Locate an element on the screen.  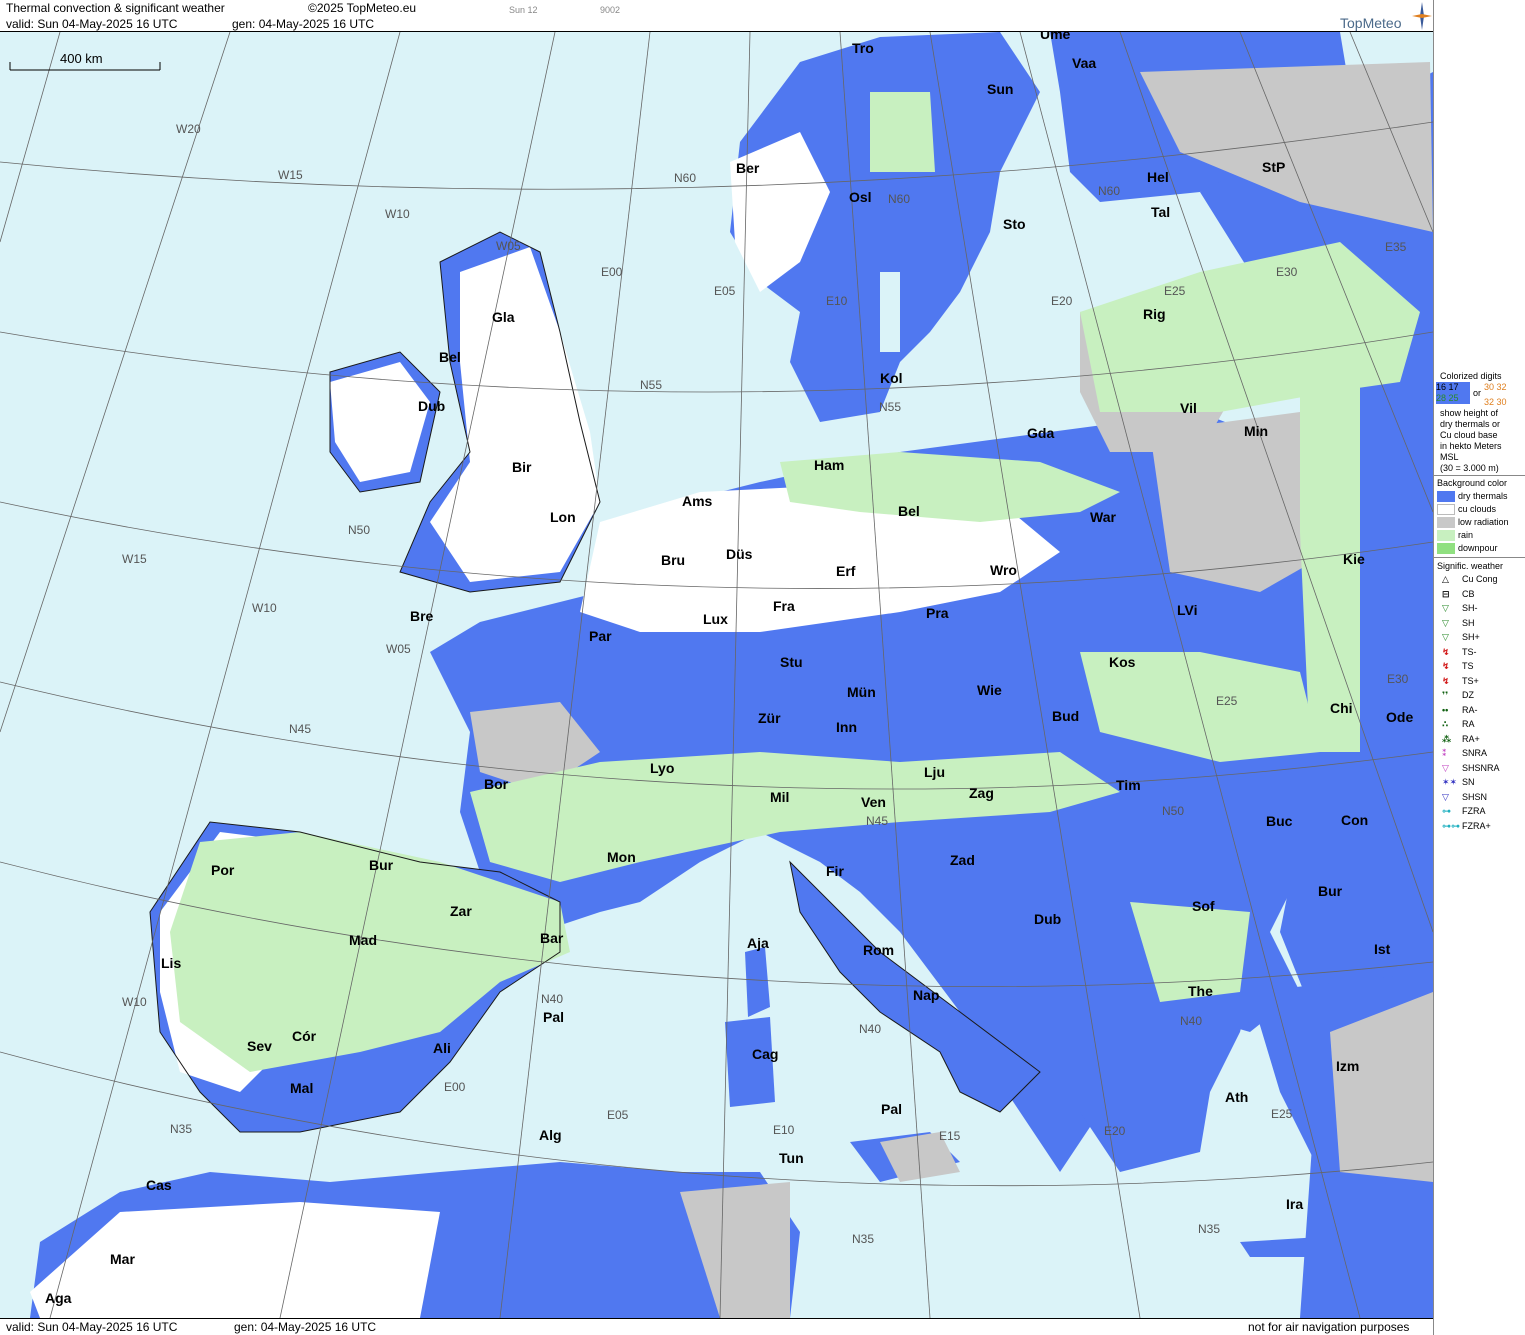
city-label: Kol is located at coordinates (891, 378).